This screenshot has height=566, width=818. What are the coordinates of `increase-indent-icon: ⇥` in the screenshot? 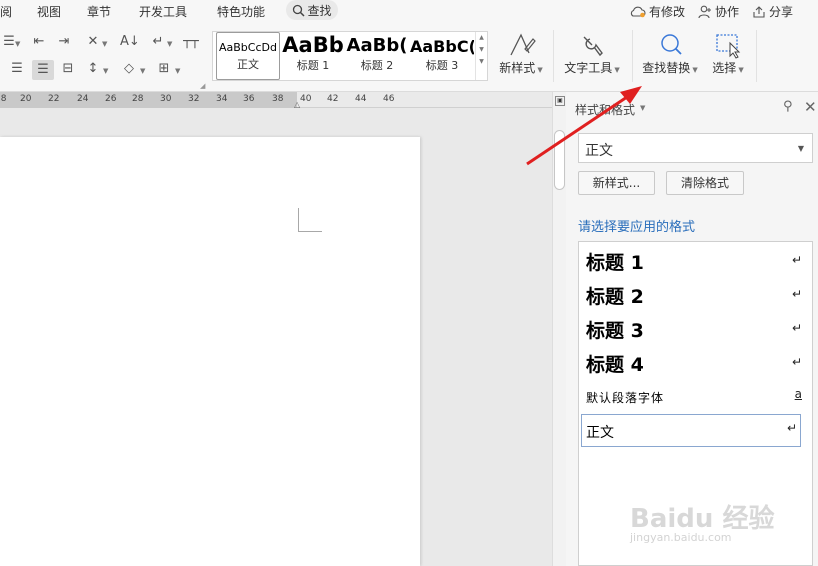 It's located at (64, 42).